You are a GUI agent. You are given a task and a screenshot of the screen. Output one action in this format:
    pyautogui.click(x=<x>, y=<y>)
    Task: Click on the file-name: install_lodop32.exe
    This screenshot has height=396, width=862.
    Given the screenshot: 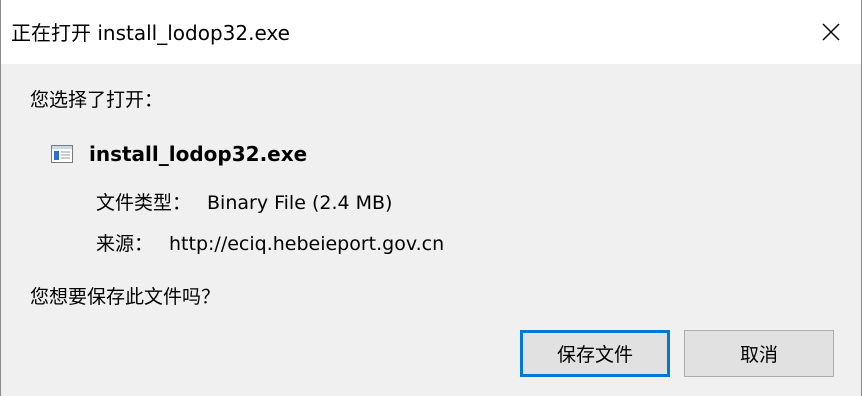 What is the action you would take?
    pyautogui.click(x=198, y=154)
    